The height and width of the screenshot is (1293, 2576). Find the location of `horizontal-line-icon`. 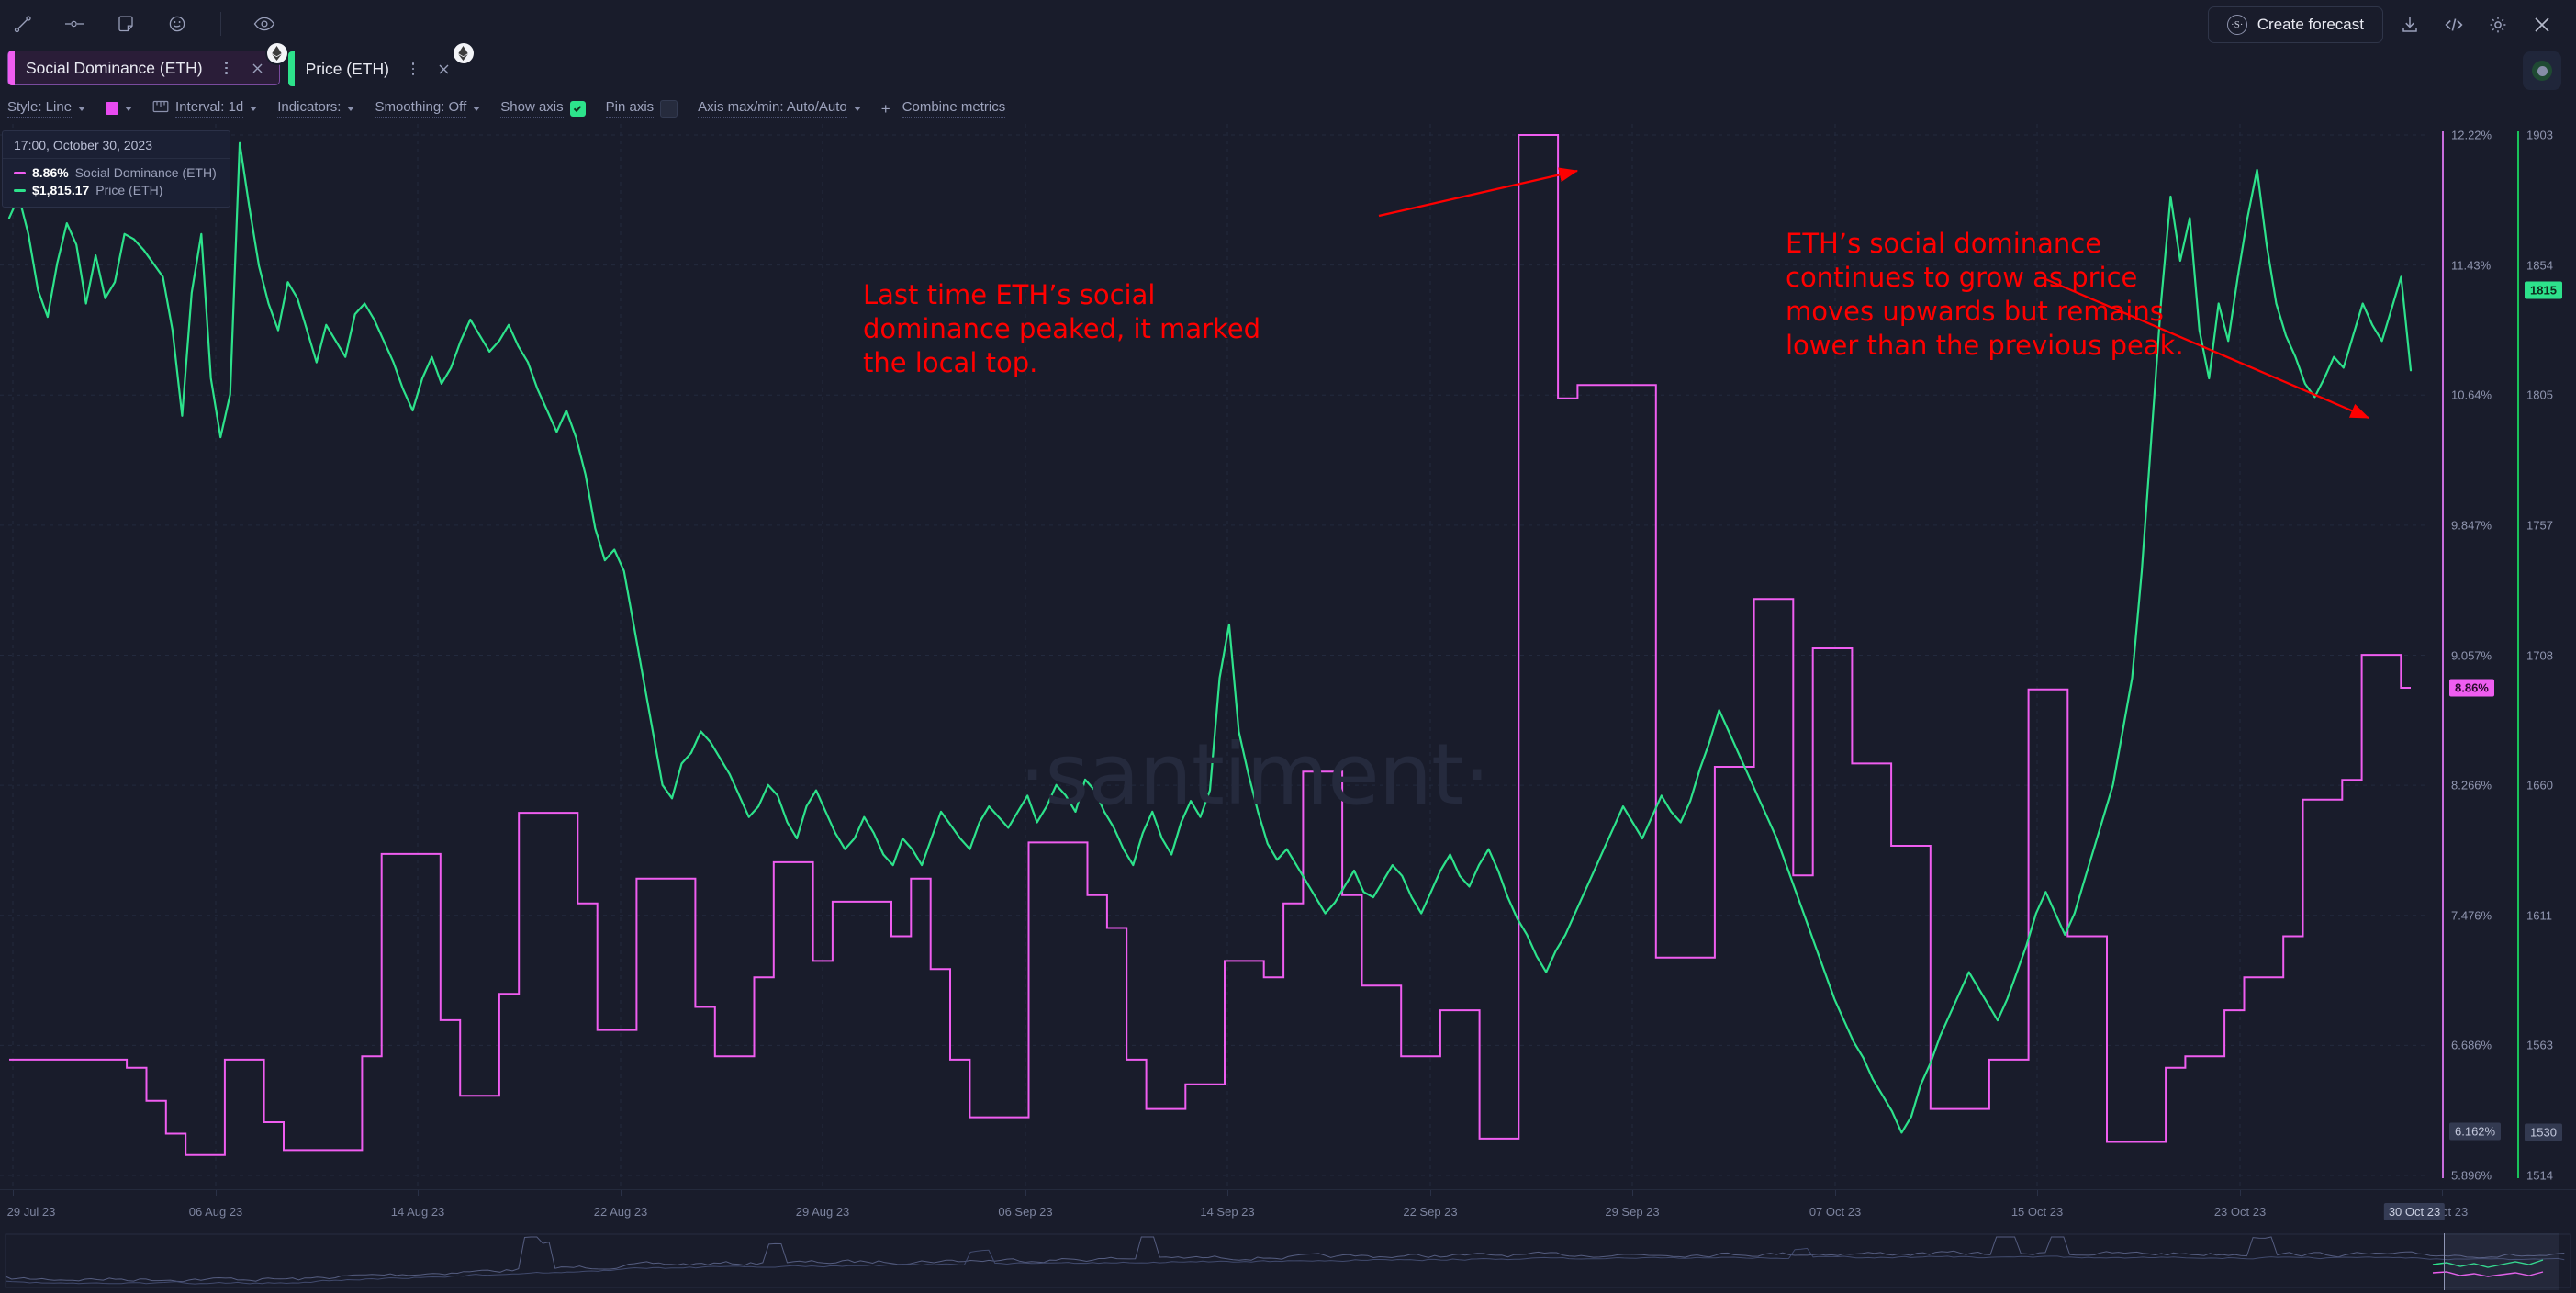

horizontal-line-icon is located at coordinates (74, 23).